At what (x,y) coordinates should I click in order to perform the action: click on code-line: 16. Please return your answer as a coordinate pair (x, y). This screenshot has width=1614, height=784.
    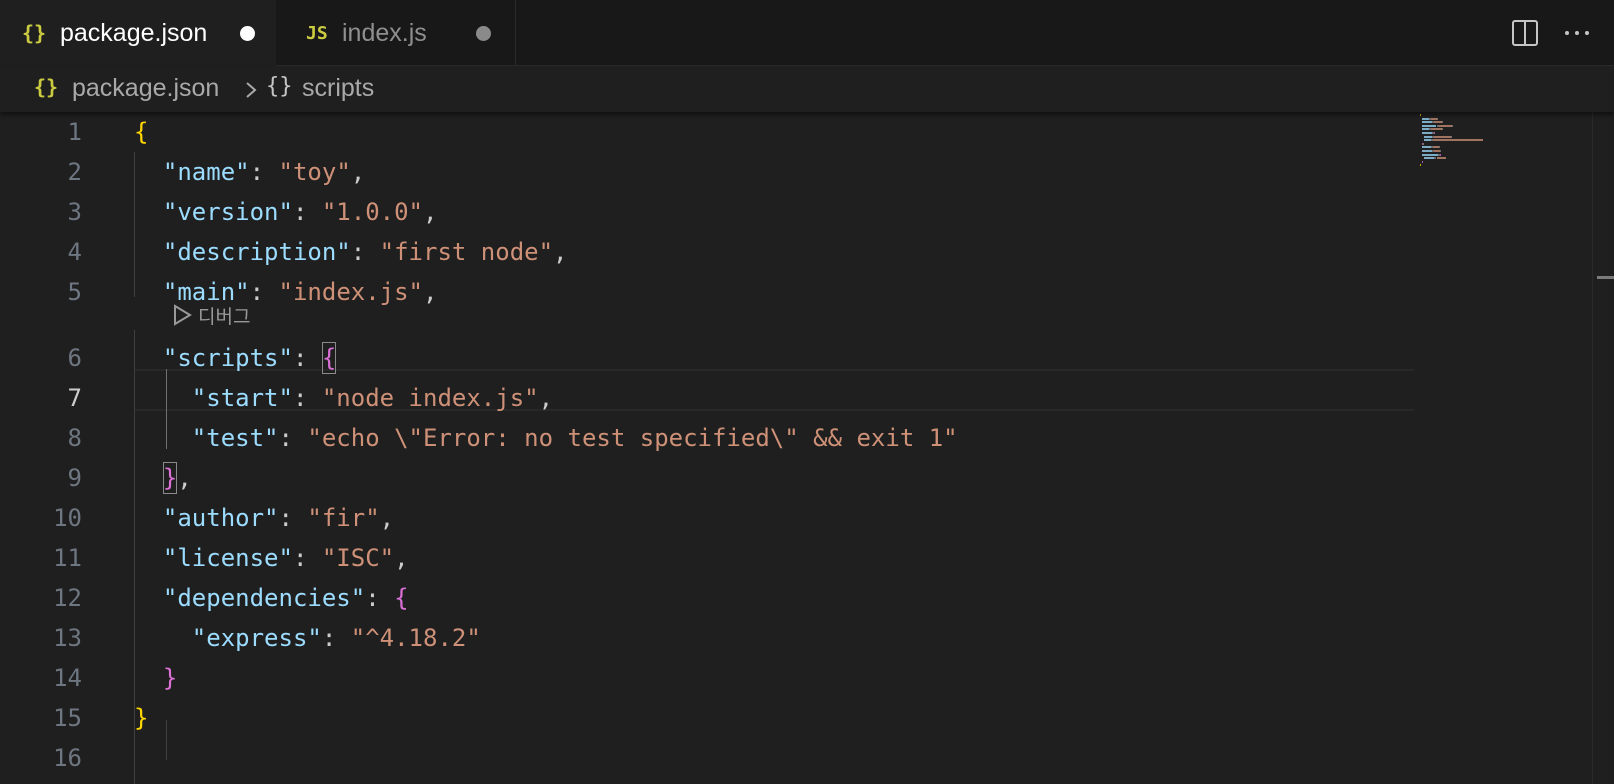
    Looking at the image, I should click on (707, 758).